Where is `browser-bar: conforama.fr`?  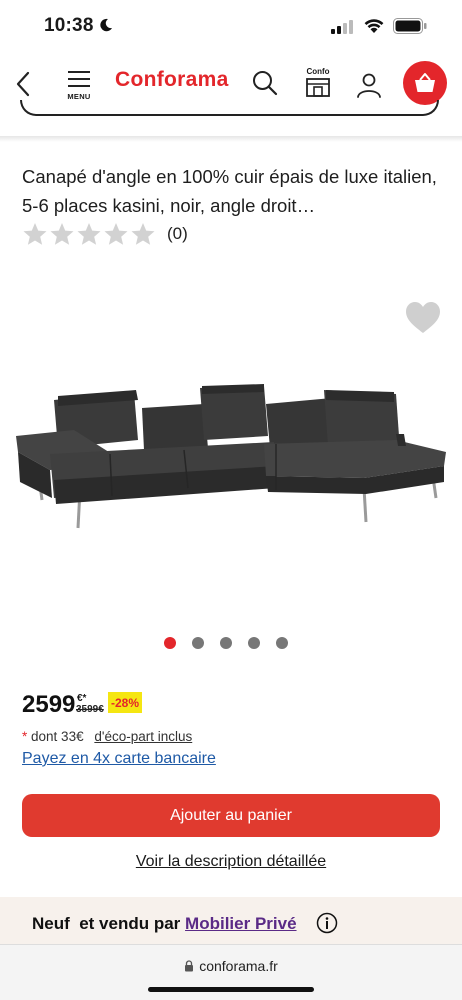
browser-bar: conforama.fr is located at coordinates (231, 972).